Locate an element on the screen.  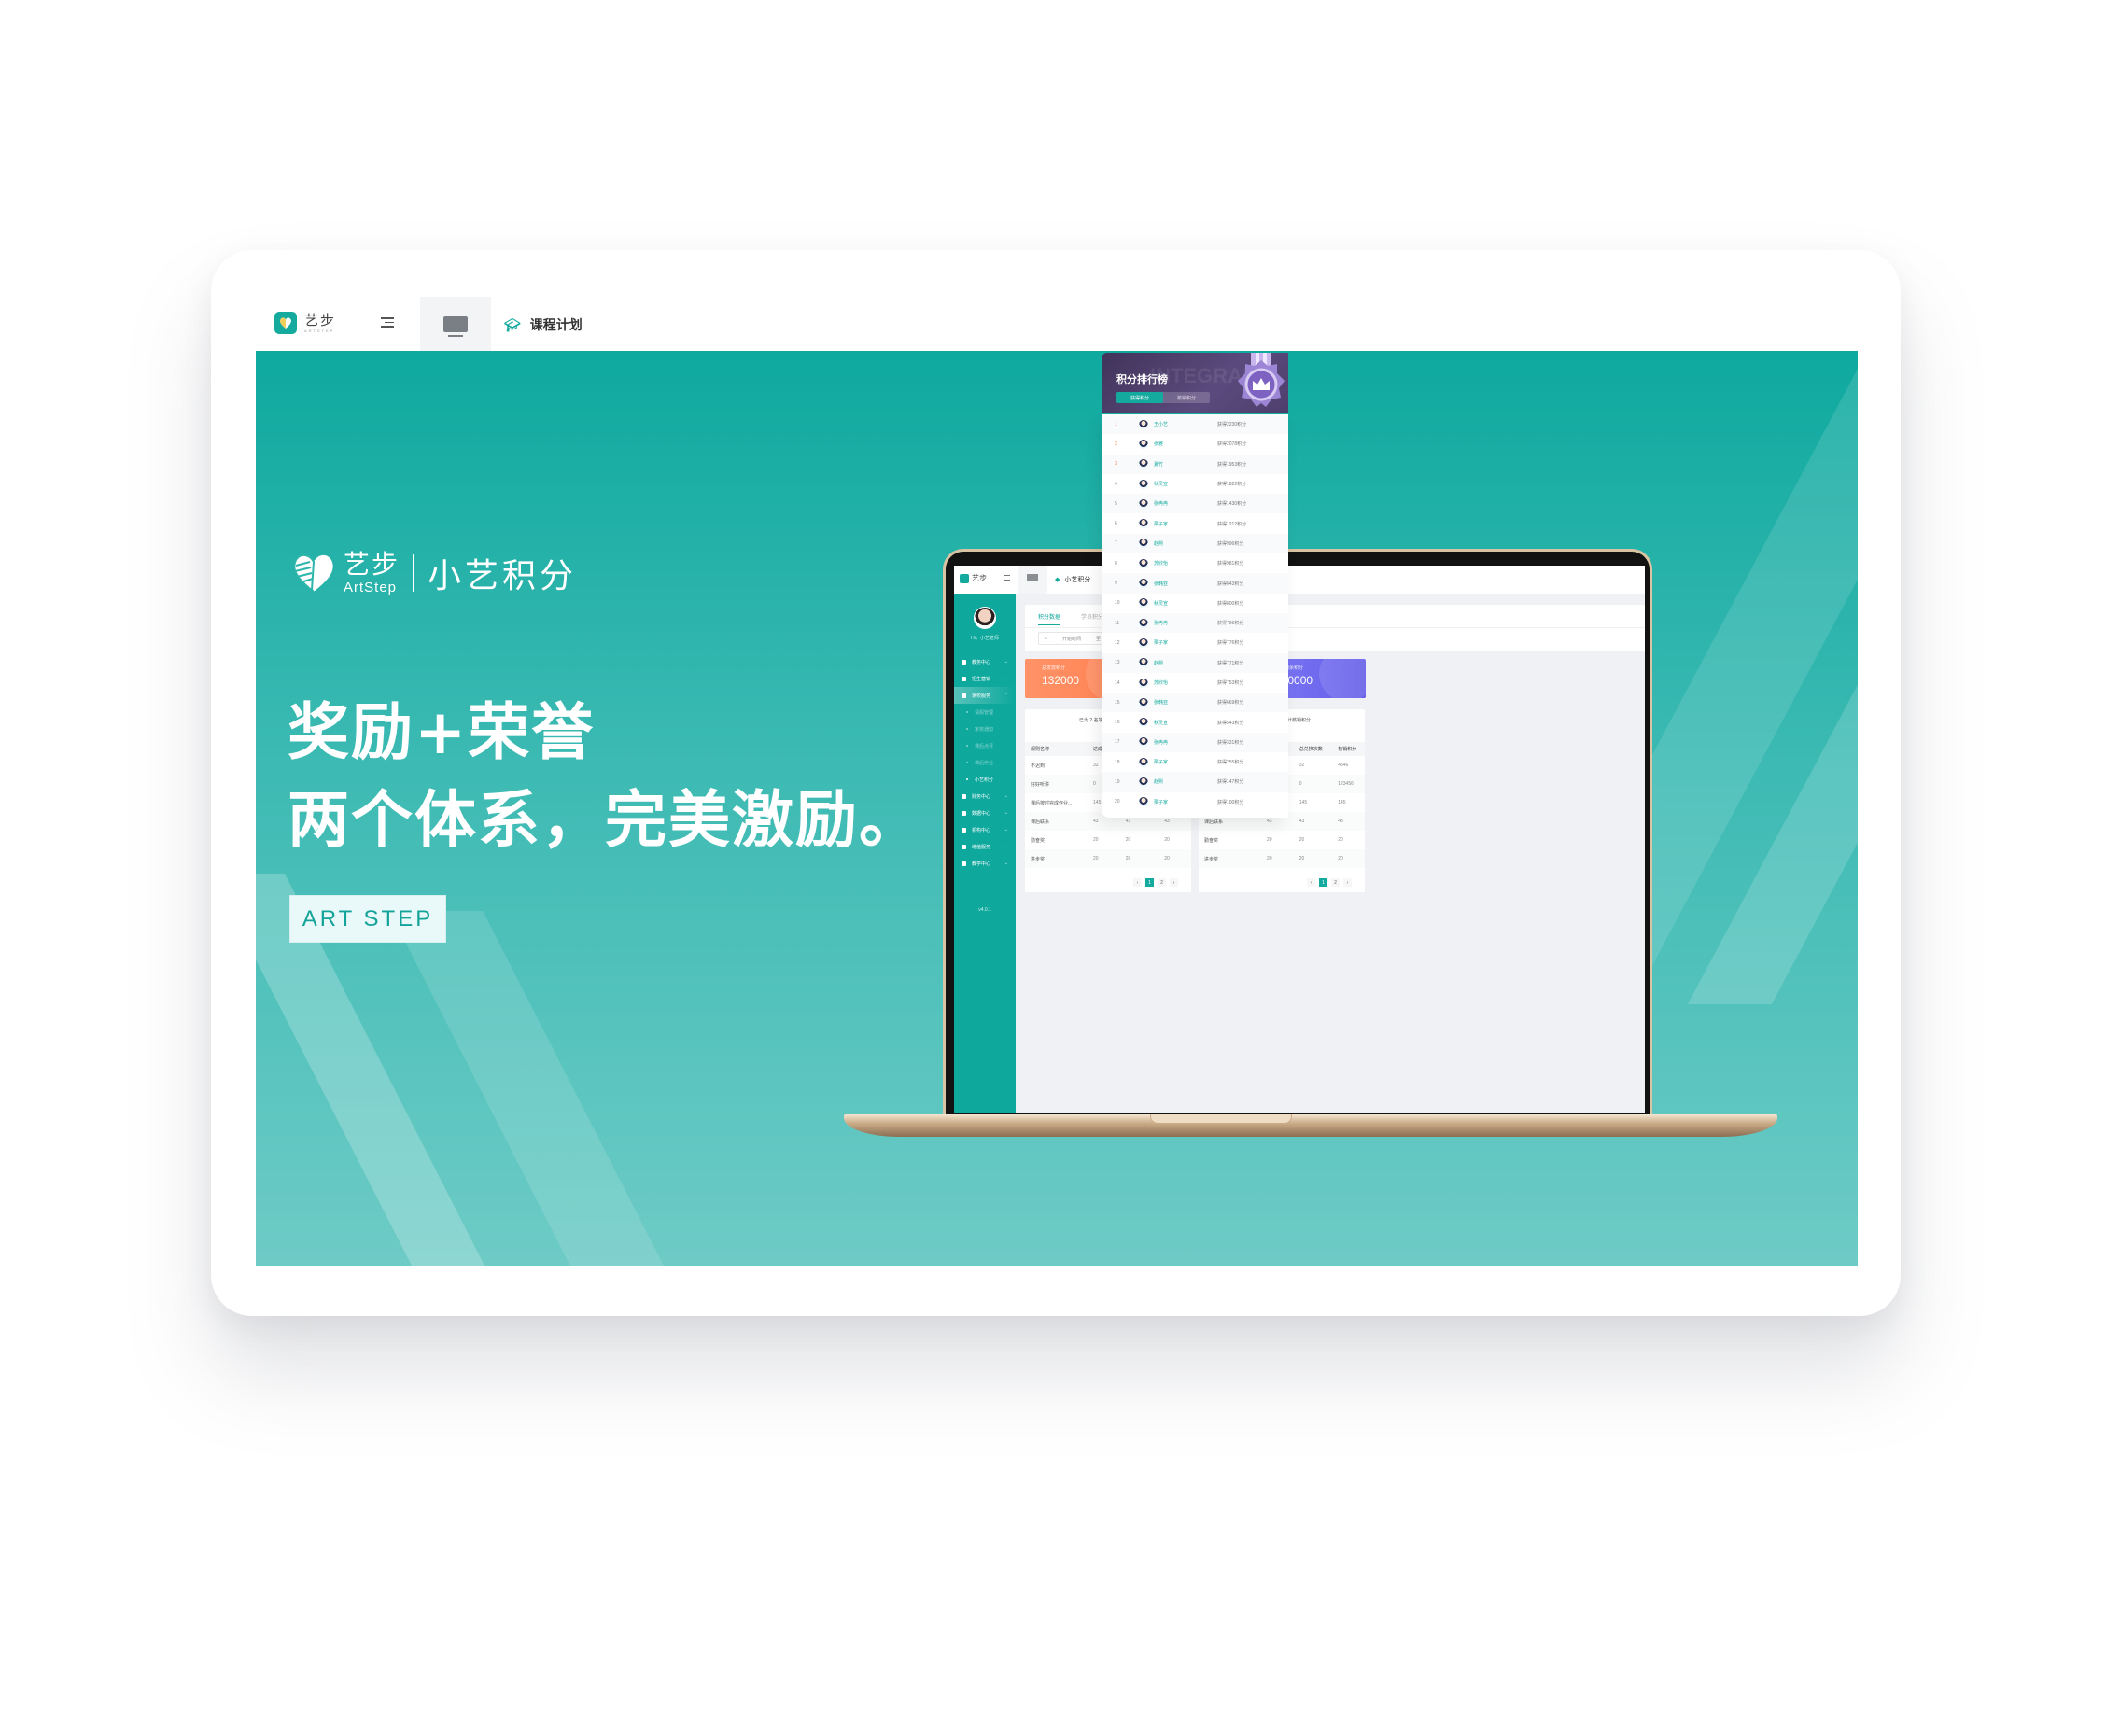
student-points: 获得255积分 is located at coordinates (1230, 763).